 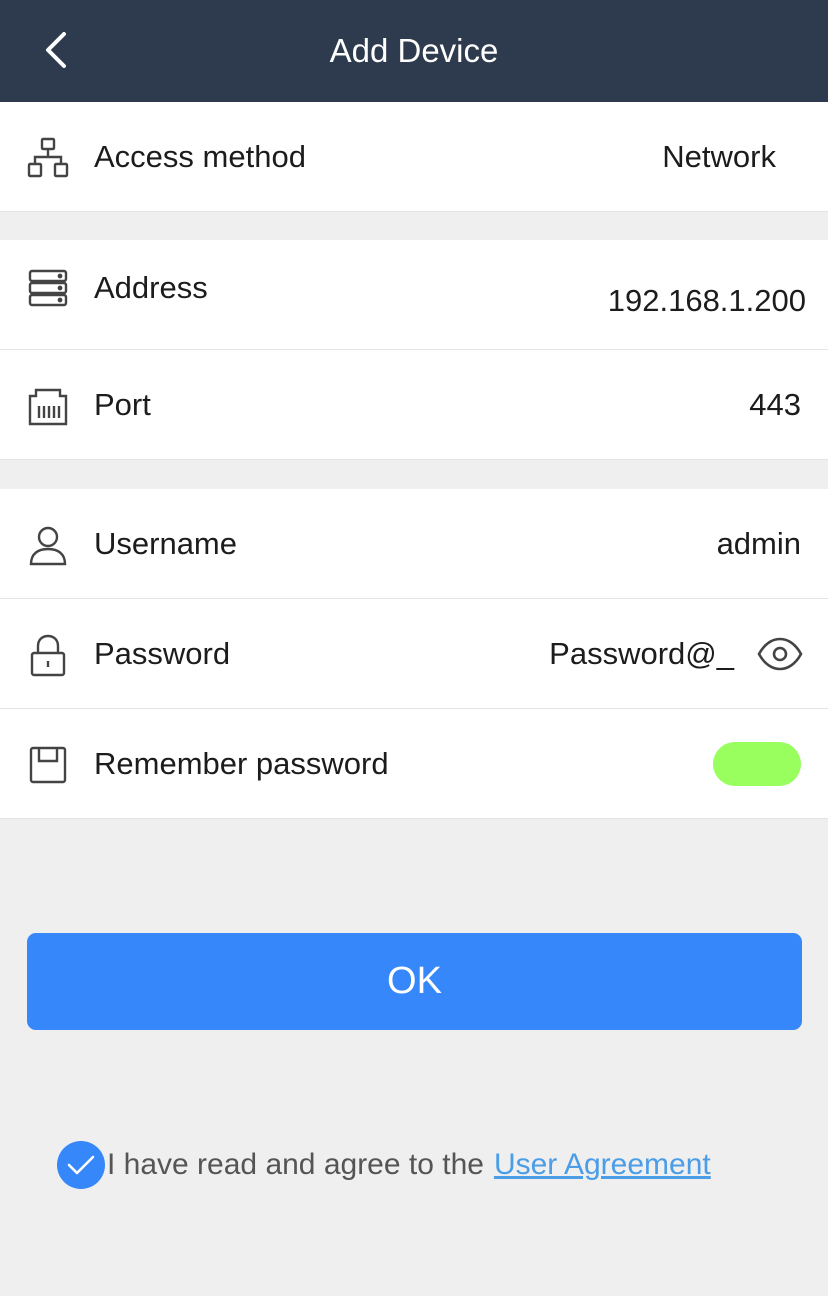 What do you see at coordinates (414, 981) in the screenshot?
I see `ok-button: OK` at bounding box center [414, 981].